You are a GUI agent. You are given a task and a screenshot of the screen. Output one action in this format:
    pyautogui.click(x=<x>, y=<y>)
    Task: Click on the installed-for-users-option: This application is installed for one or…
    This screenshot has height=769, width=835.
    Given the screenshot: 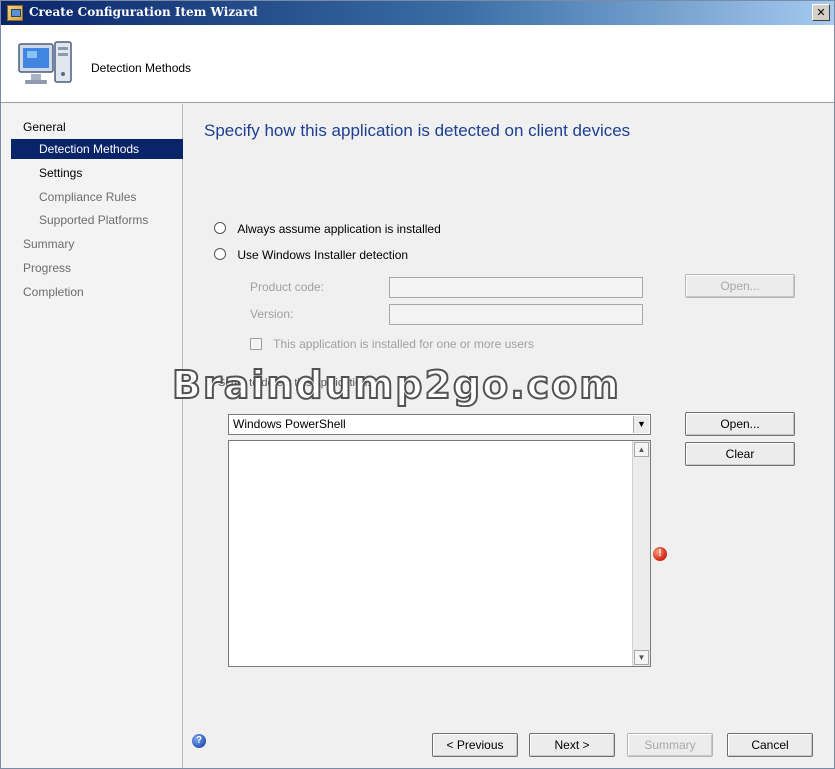 What is the action you would take?
    pyautogui.click(x=392, y=344)
    